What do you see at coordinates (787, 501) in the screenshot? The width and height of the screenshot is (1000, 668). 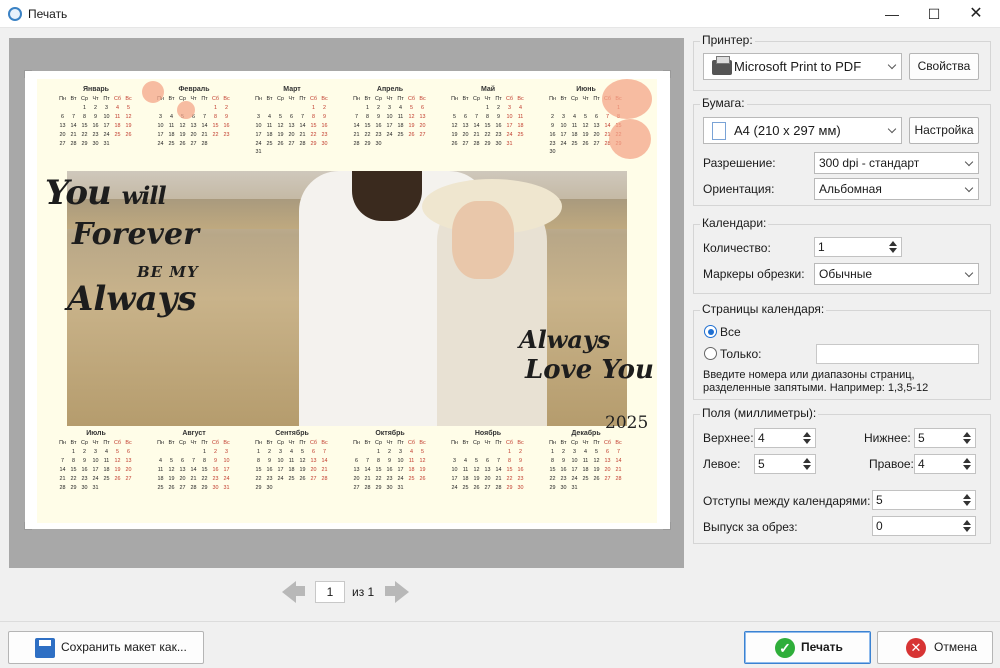 I see `calendar-gap-label: Отступы между календарями:` at bounding box center [787, 501].